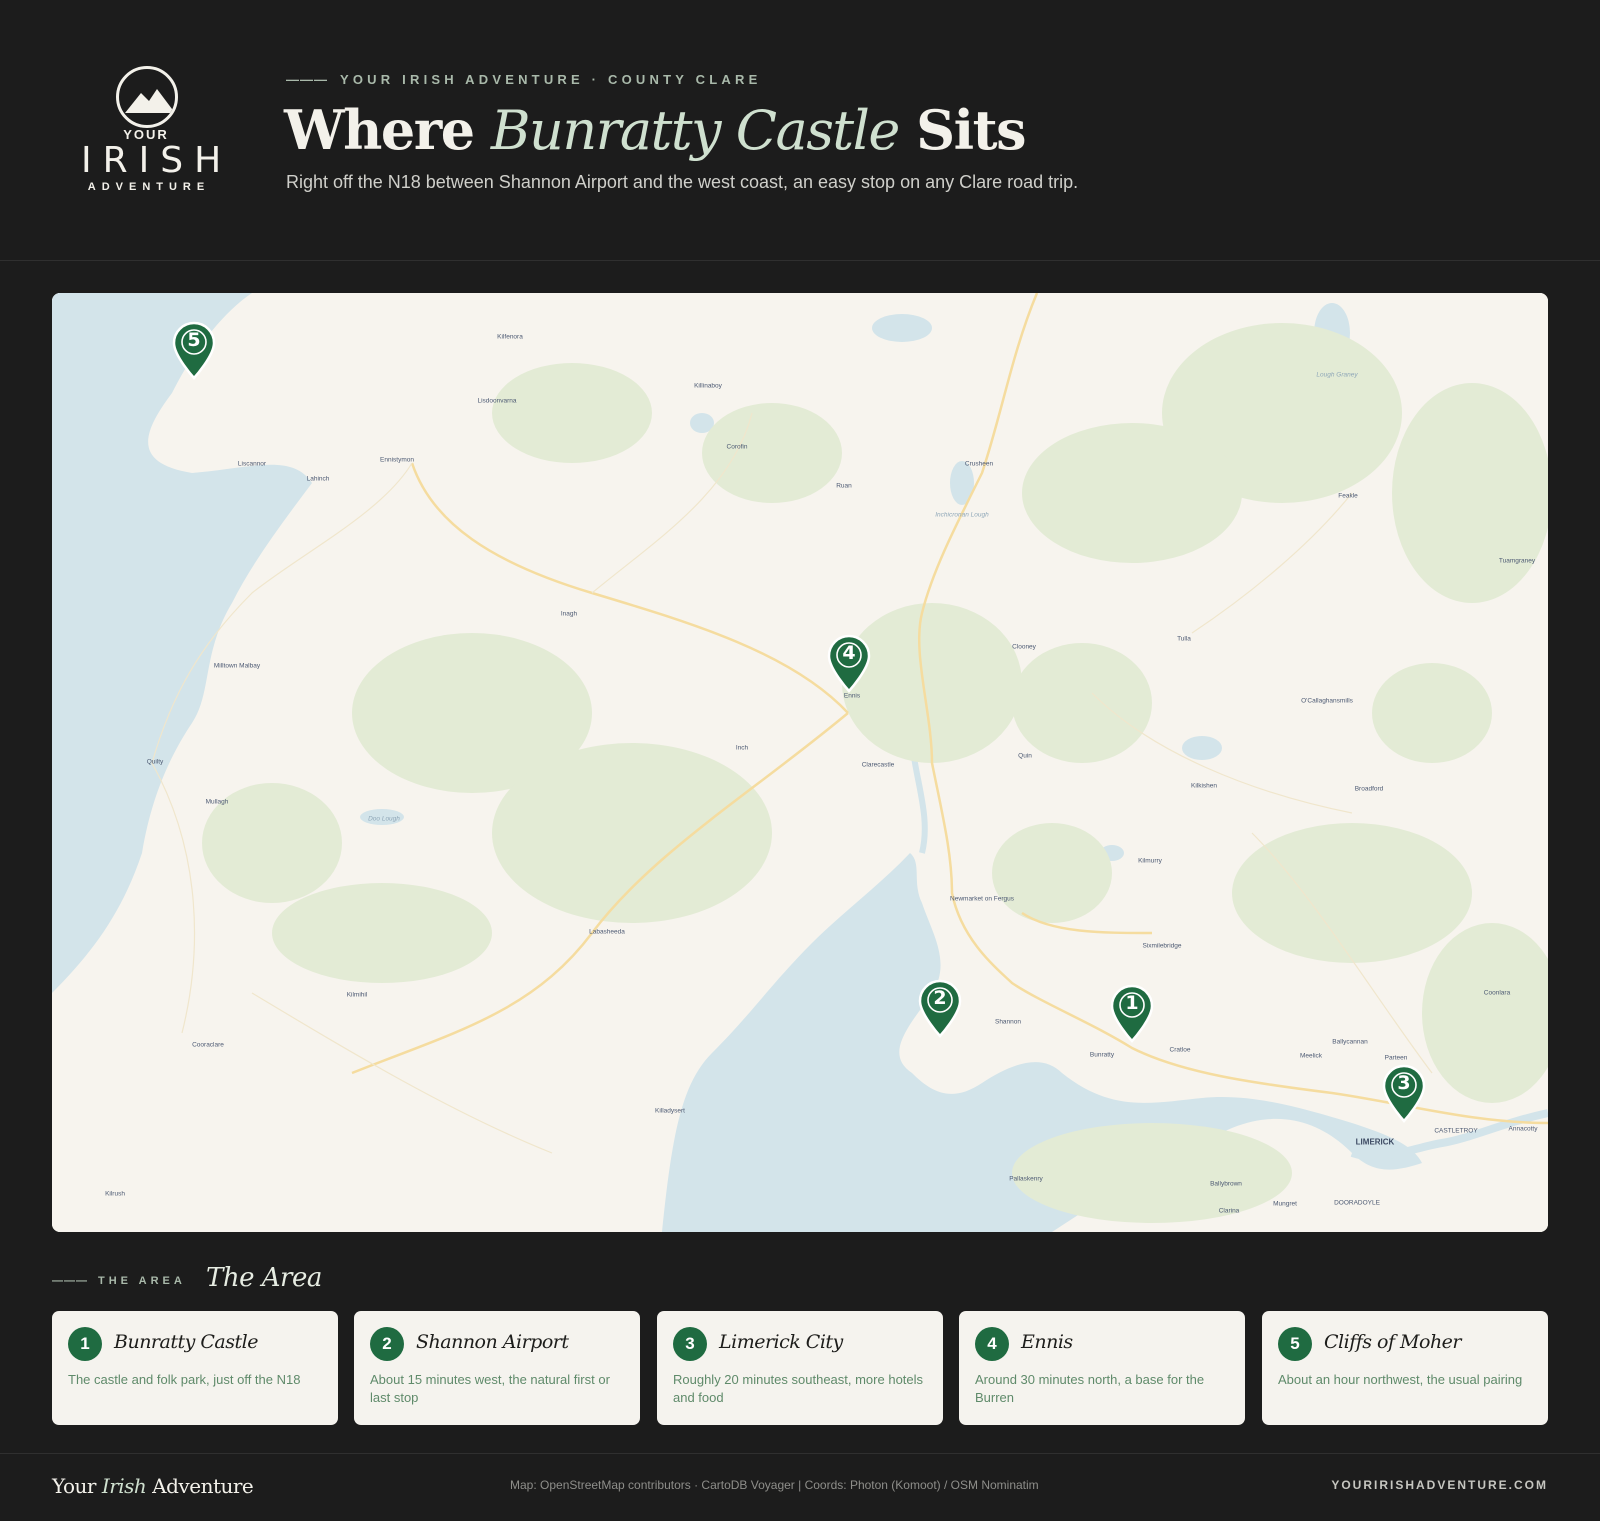 The width and height of the screenshot is (1600, 1521). I want to click on brand-logo: YOUR IRISH ADVENTURE, so click(146, 129).